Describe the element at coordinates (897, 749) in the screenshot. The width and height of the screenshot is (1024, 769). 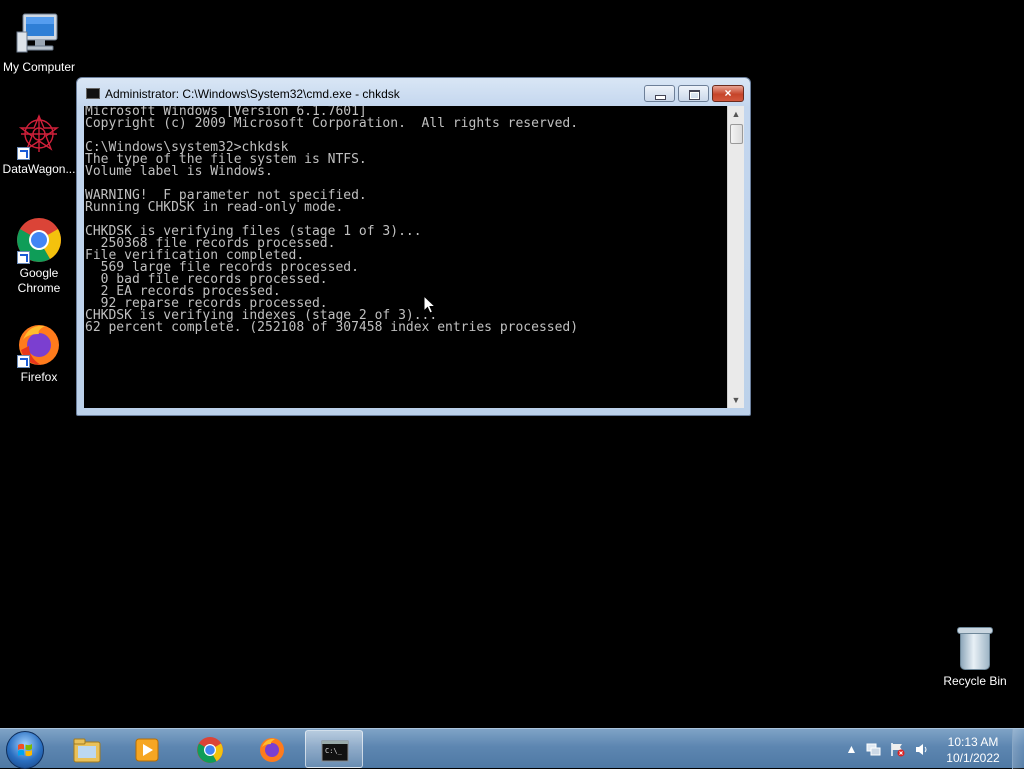
I see `action-center-icon` at that location.